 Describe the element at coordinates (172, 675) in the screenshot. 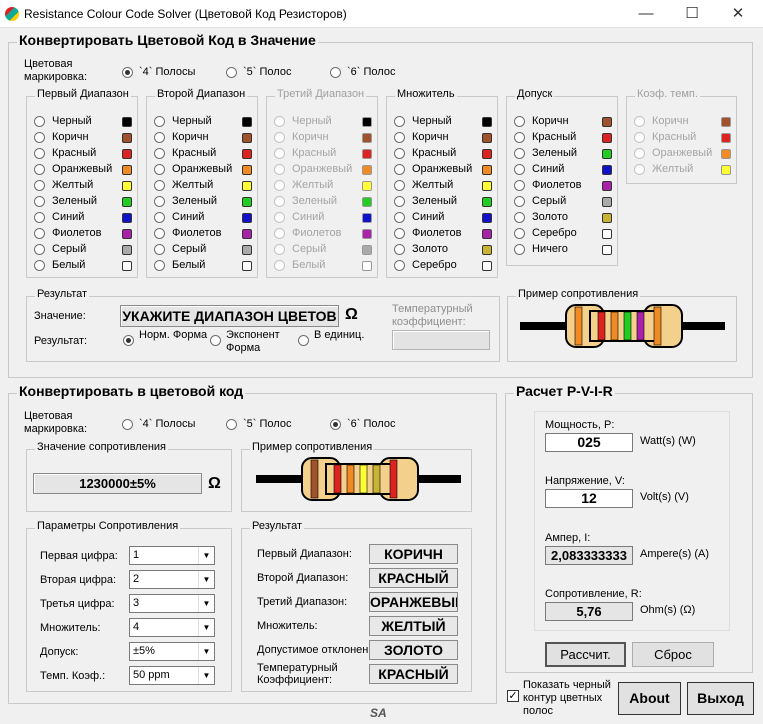

I see `param-combo: 50 ppm ▼` at that location.